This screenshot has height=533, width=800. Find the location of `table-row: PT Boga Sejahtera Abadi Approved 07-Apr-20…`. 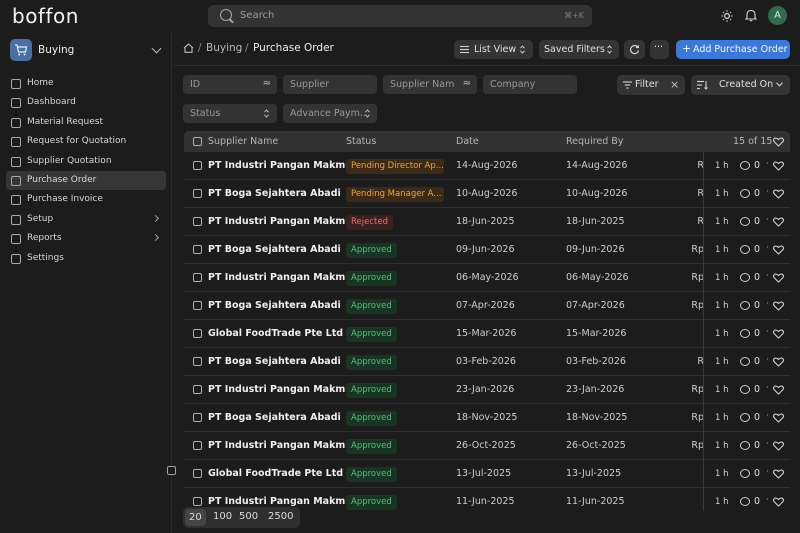

table-row: PT Boga Sejahtera Abadi Approved 07-Apr-20… is located at coordinates (487, 306).